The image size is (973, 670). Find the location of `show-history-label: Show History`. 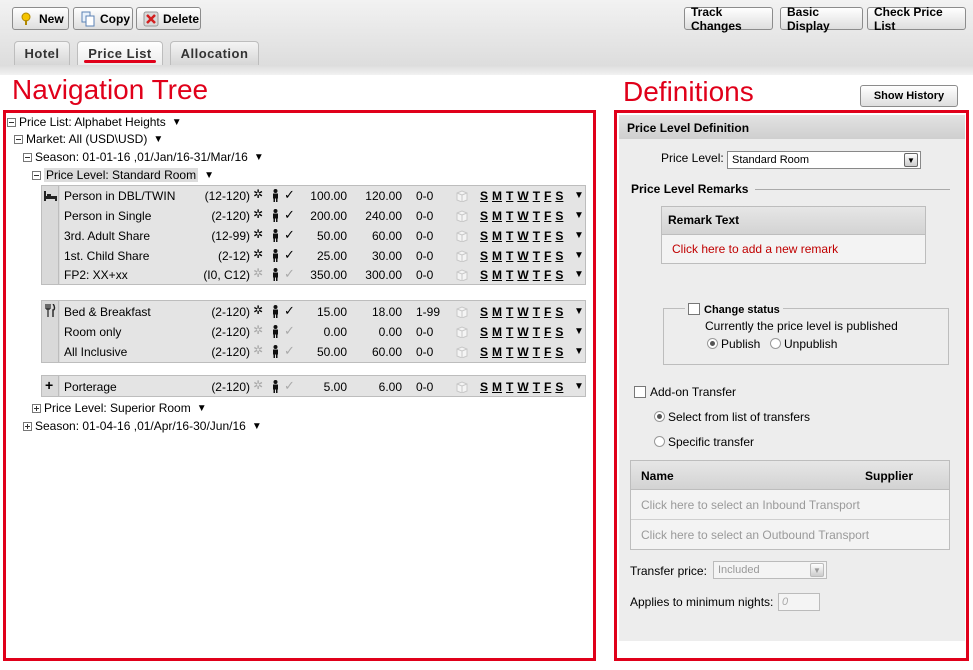

show-history-label: Show History is located at coordinates (909, 96).